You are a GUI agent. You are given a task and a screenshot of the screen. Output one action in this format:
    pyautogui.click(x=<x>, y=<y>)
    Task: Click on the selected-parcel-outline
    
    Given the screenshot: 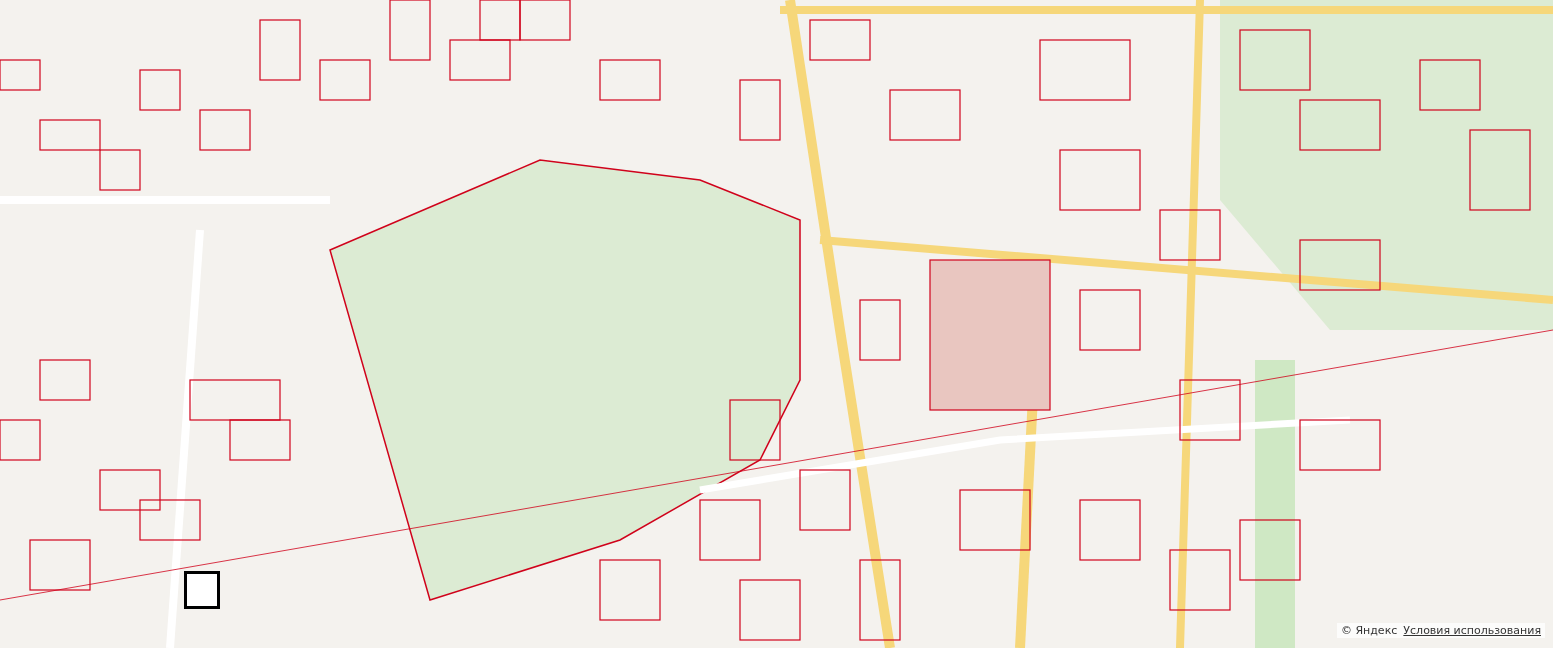 What is the action you would take?
    pyautogui.click(x=202, y=590)
    